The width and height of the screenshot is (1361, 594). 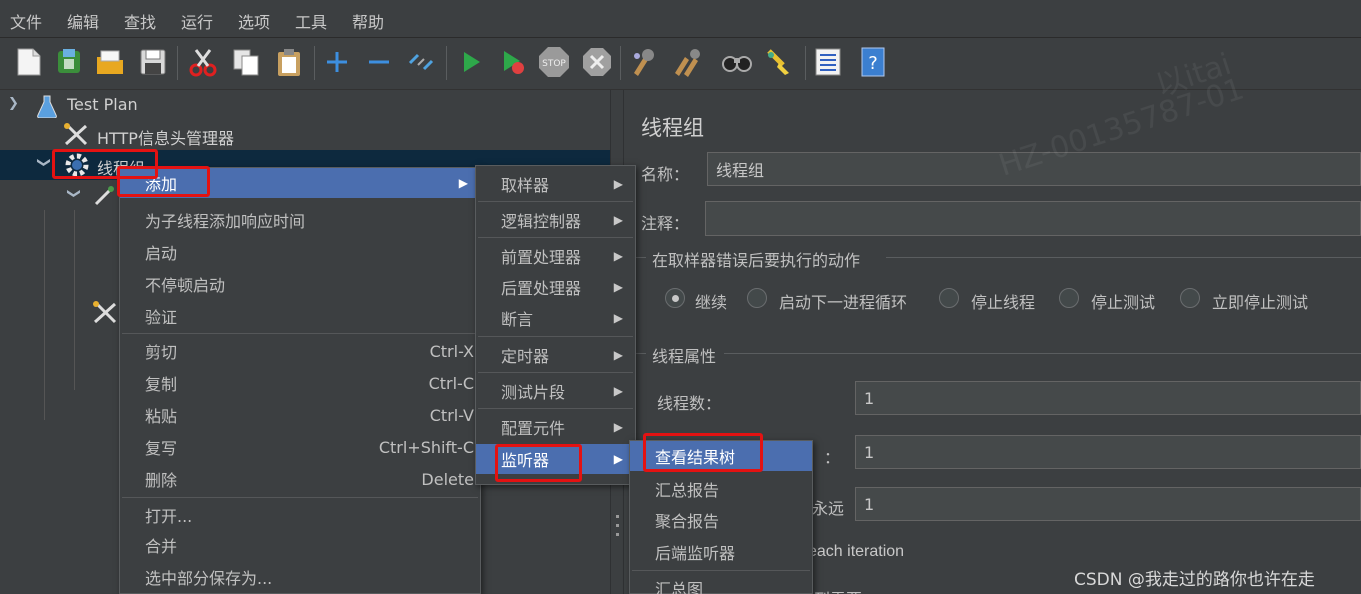 What do you see at coordinates (555, 355) in the screenshot?
I see `submenu-item-timer: 定时器 ▶` at bounding box center [555, 355].